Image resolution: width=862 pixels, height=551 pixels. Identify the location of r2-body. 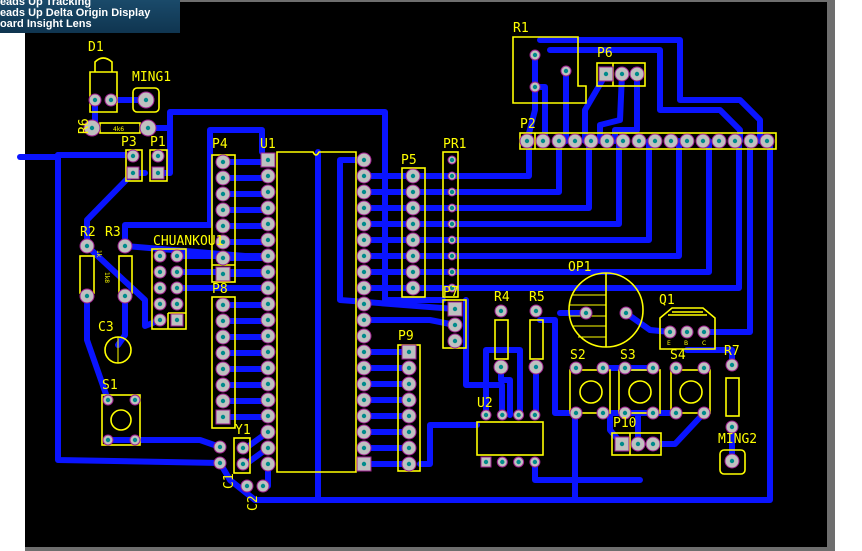
(87, 274).